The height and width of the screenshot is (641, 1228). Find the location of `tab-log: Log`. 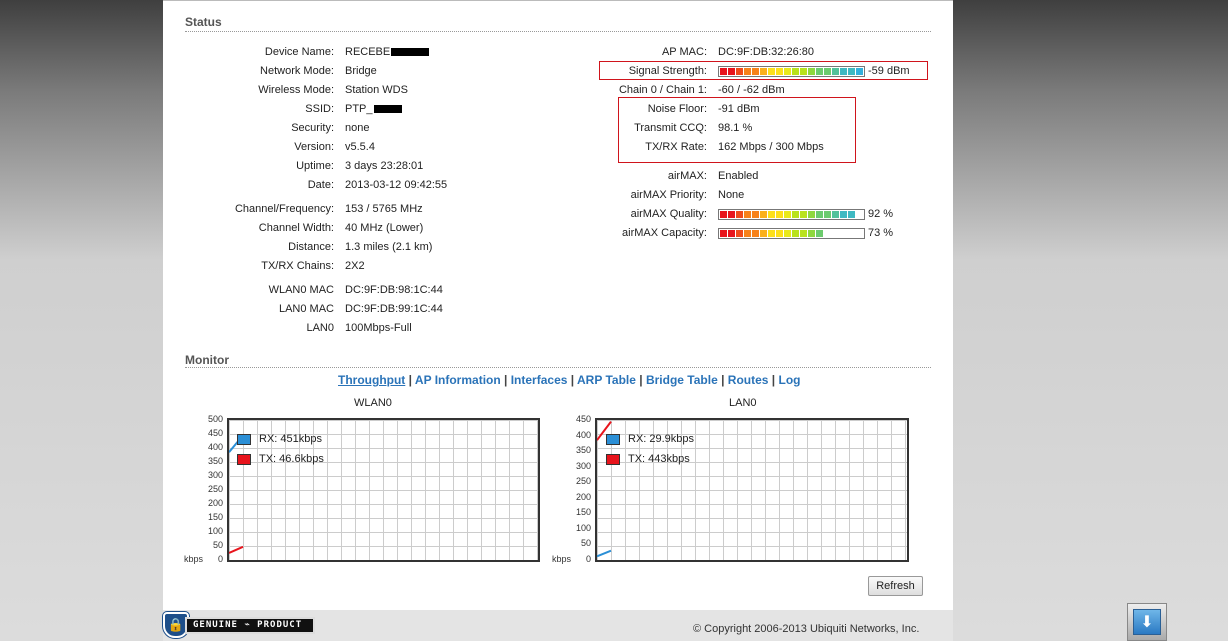

tab-log: Log is located at coordinates (789, 380).